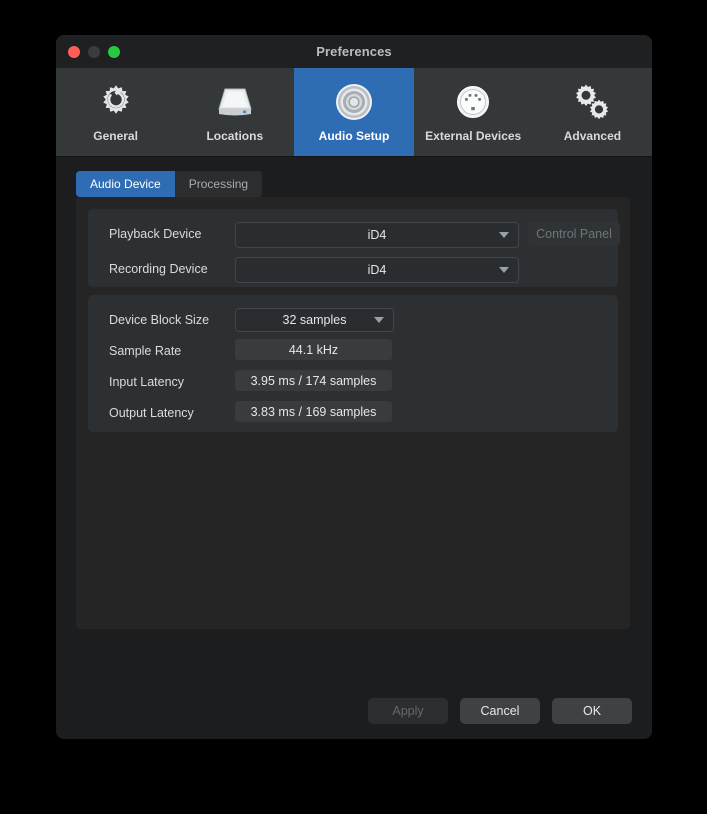 The image size is (707, 814). I want to click on midi-port-icon, so click(473, 102).